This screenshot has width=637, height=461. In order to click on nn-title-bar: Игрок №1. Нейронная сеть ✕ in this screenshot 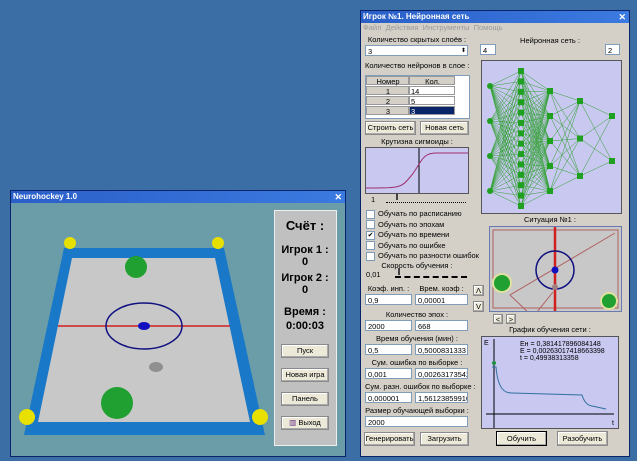, I will do `click(495, 17)`.